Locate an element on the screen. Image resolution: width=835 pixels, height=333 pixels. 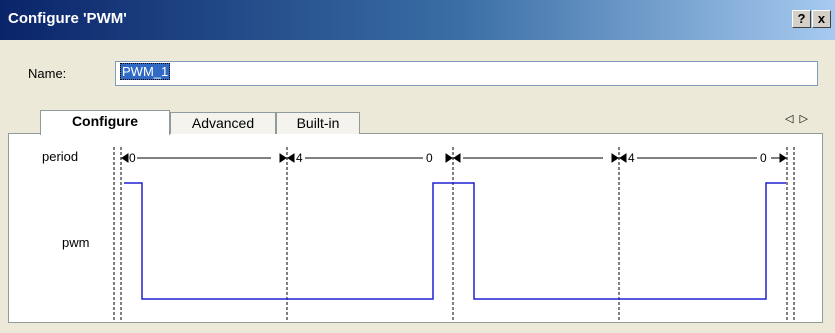
tab-configure: Configure is located at coordinates (105, 122).